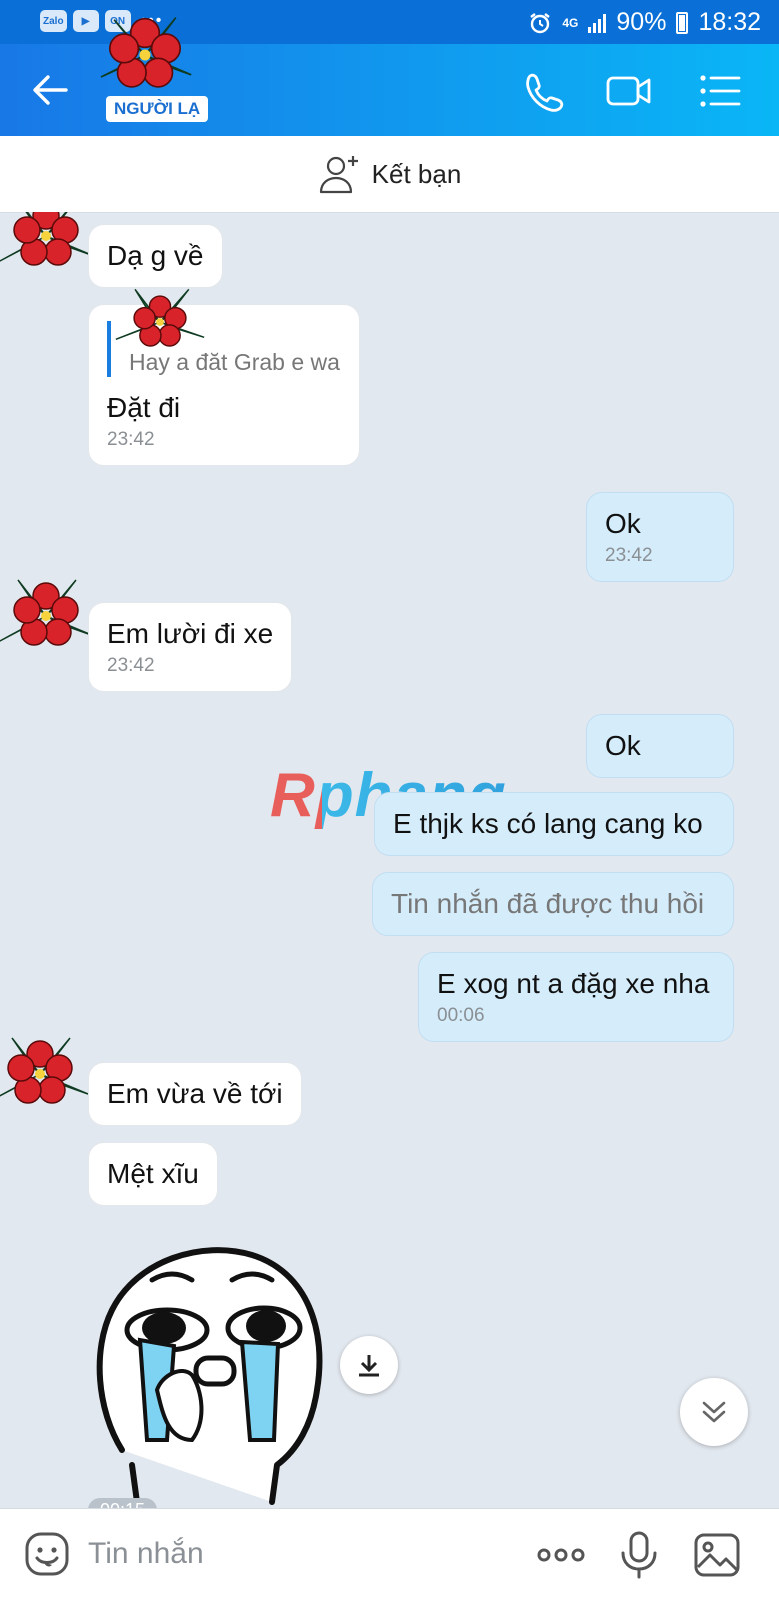 This screenshot has height=1601, width=779. I want to click on phone-icon, so click(544, 91).